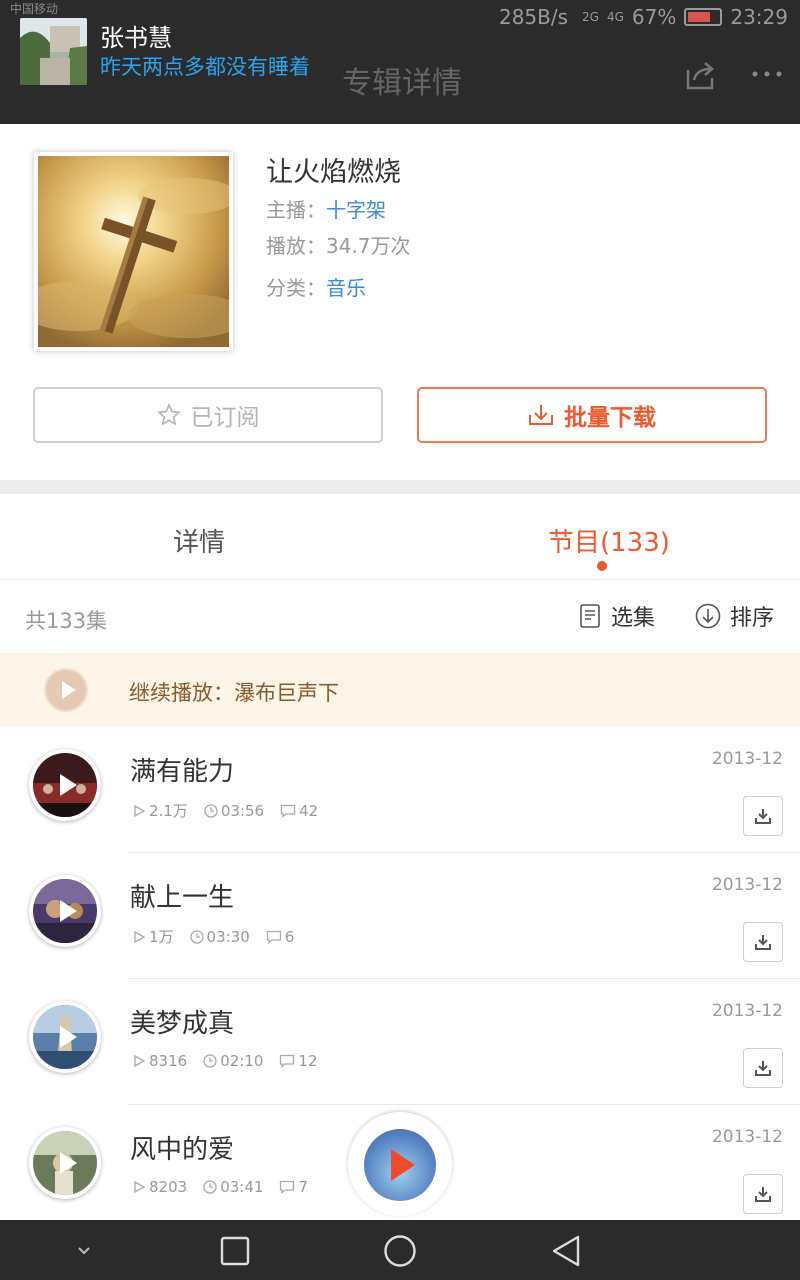  Describe the element at coordinates (566, 1251) in the screenshot. I see `back-button` at that location.